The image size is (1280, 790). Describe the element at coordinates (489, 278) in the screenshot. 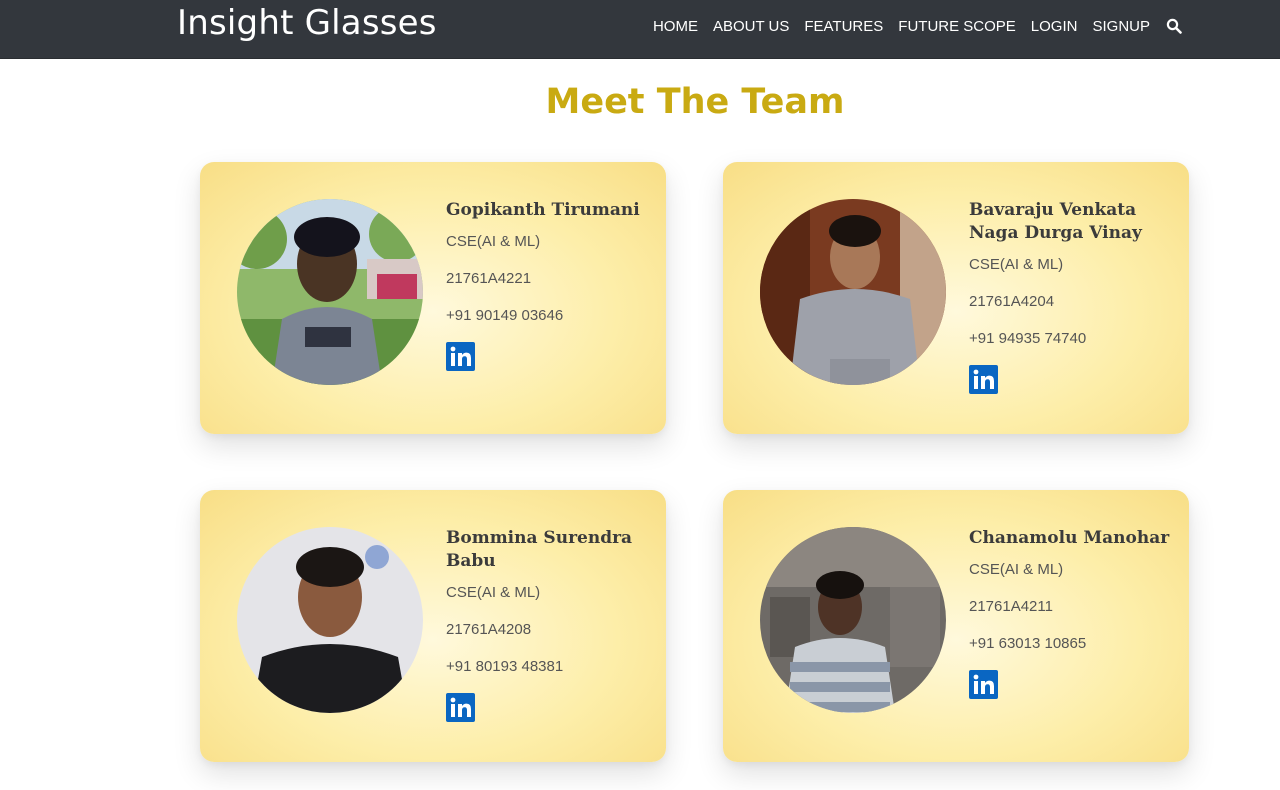

I see `member-roll-number: 21761A4221` at that location.